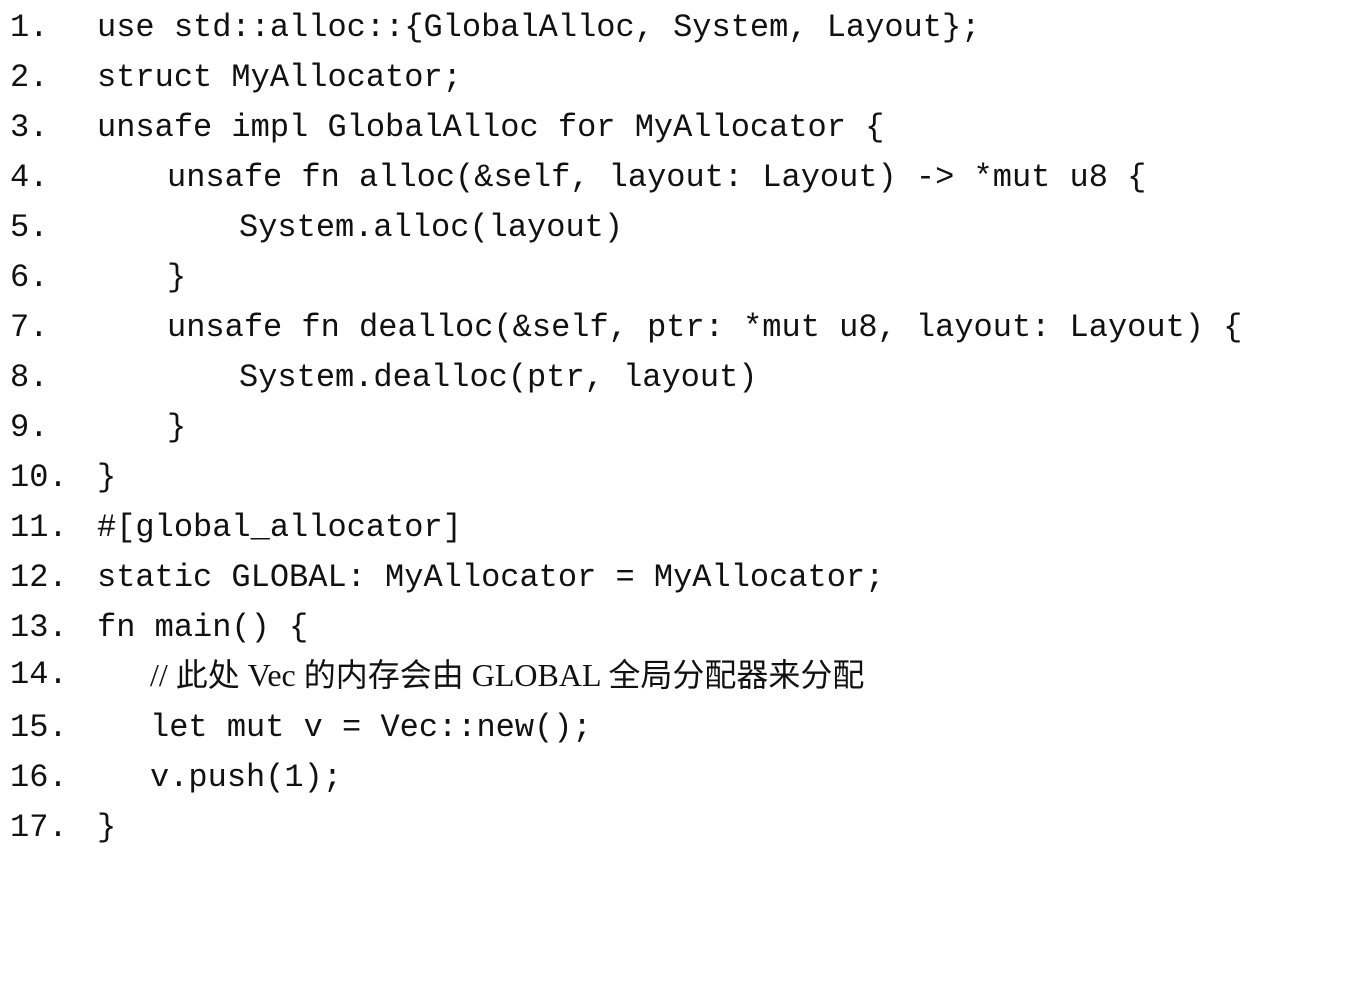  I want to click on code-line: 5. System.alloc(layout), so click(683, 228).